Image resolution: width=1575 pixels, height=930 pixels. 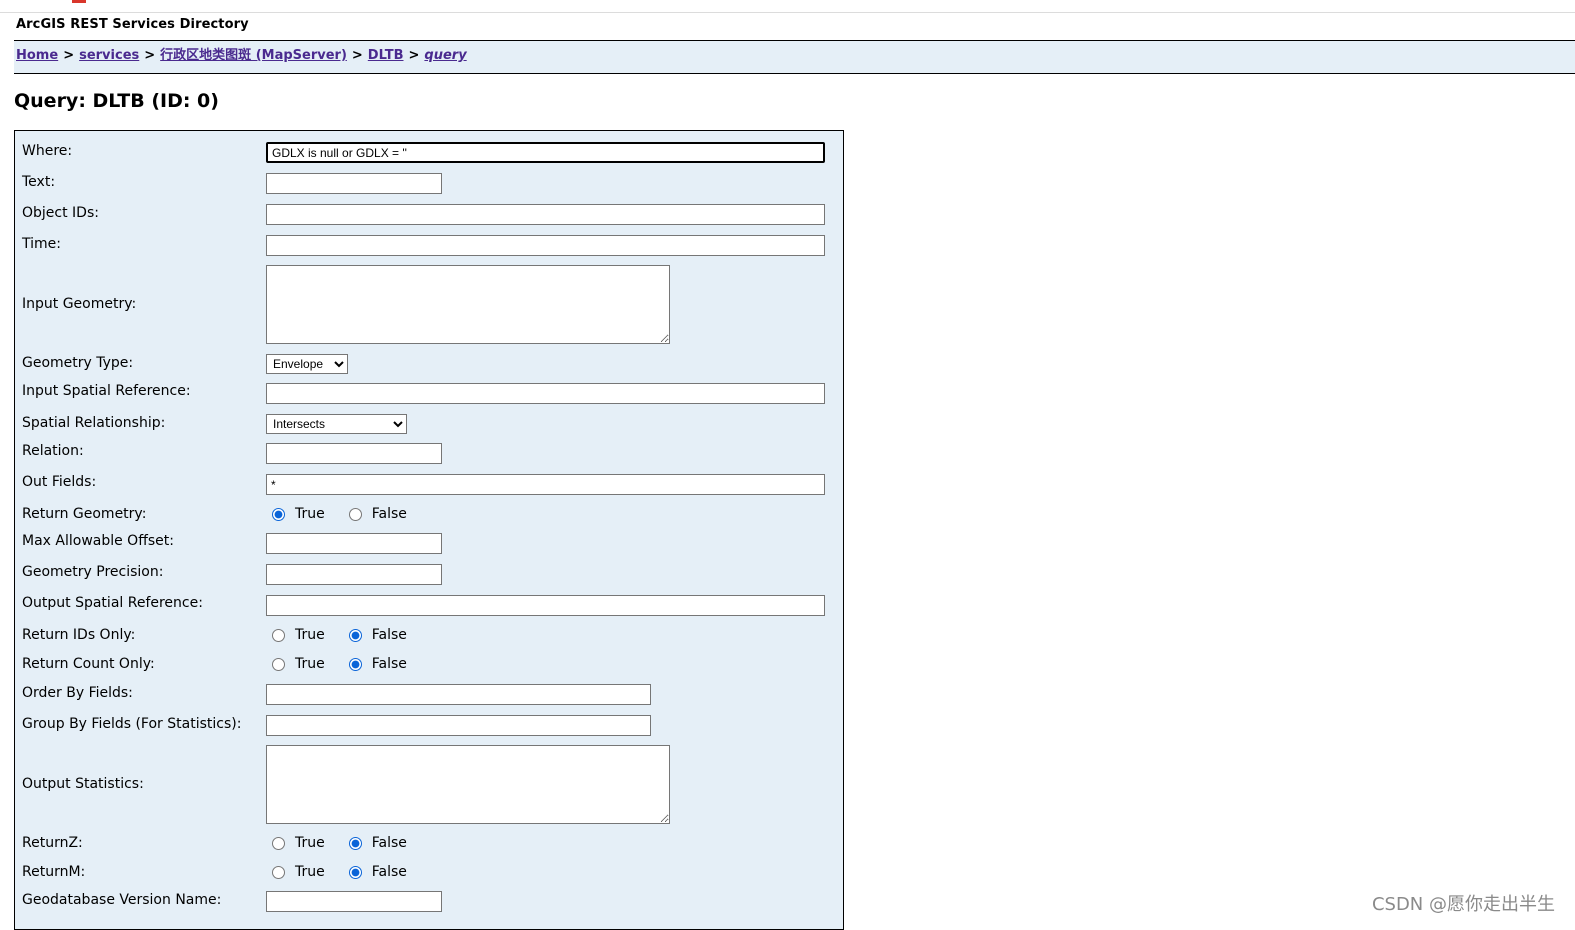 I want to click on geometry-precision-input, so click(x=354, y=574).